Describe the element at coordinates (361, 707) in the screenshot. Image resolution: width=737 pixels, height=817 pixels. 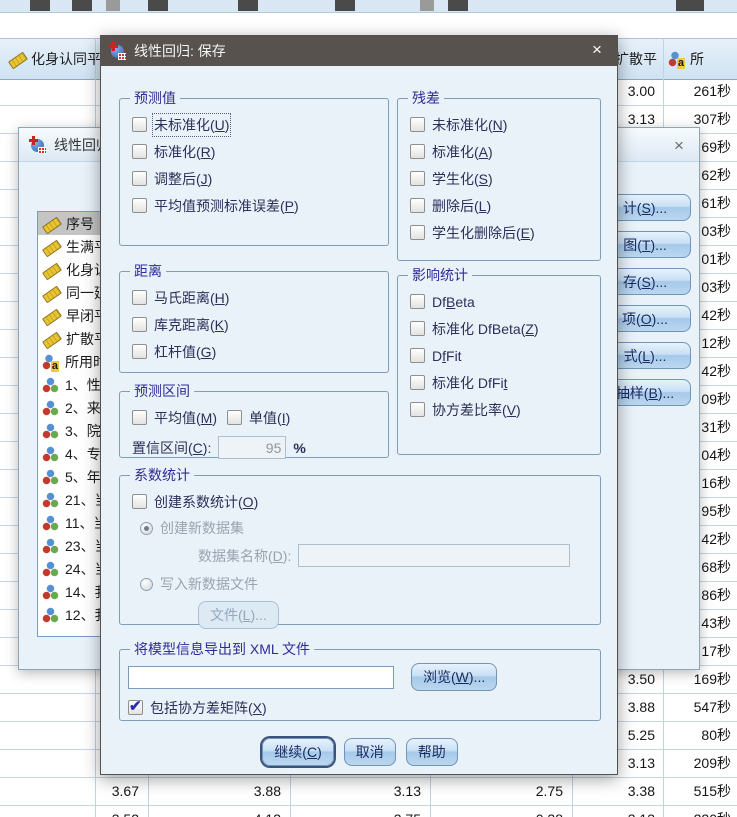
I see `checkbox-option: ✔ 包括协方差矩阵(X)` at that location.